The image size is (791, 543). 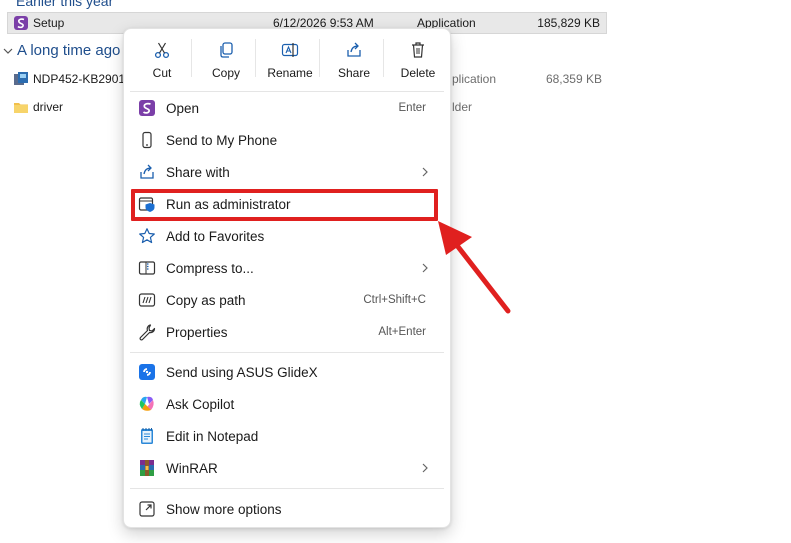 What do you see at coordinates (287, 236) in the screenshot?
I see `menu-item-add-favorites: Add to Favorites` at bounding box center [287, 236].